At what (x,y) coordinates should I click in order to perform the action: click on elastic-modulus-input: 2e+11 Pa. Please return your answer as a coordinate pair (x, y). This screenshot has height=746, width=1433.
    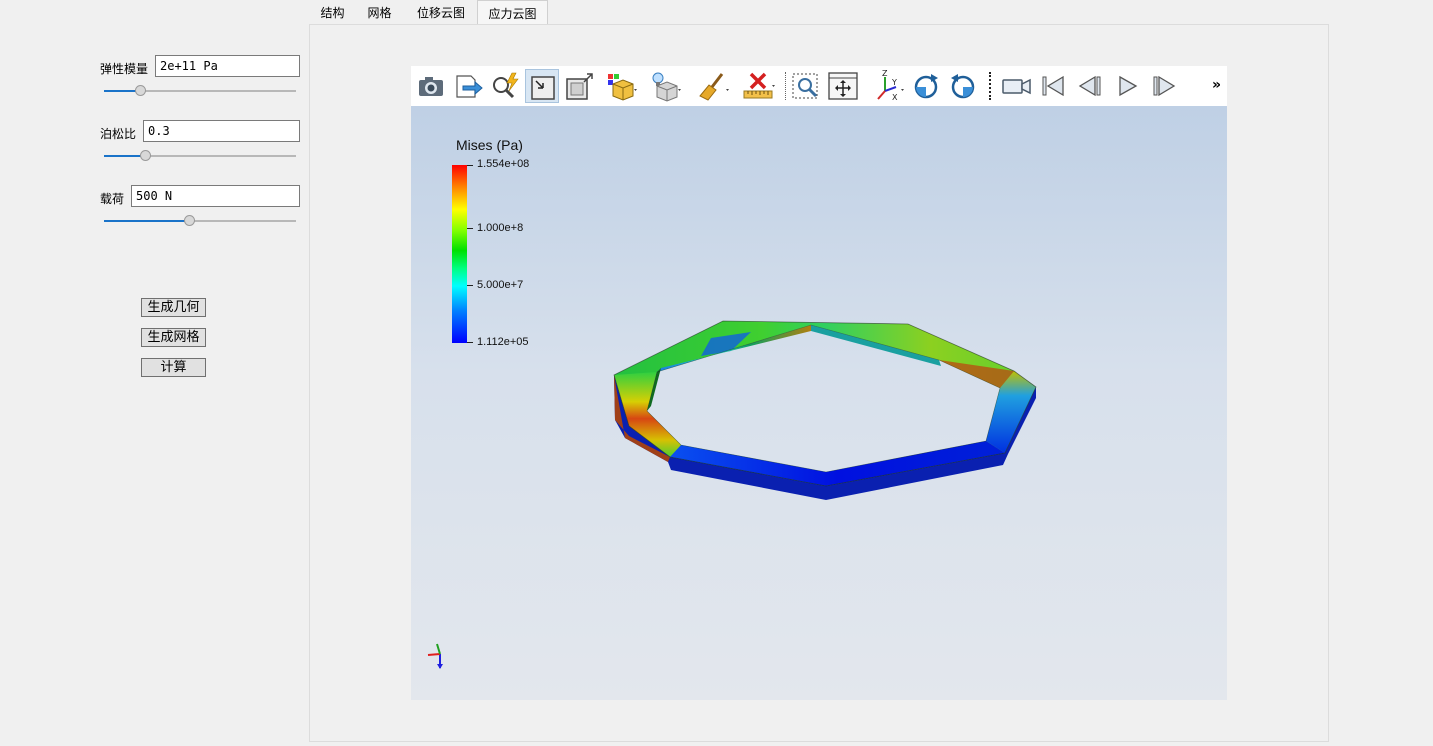
    Looking at the image, I should click on (227, 66).